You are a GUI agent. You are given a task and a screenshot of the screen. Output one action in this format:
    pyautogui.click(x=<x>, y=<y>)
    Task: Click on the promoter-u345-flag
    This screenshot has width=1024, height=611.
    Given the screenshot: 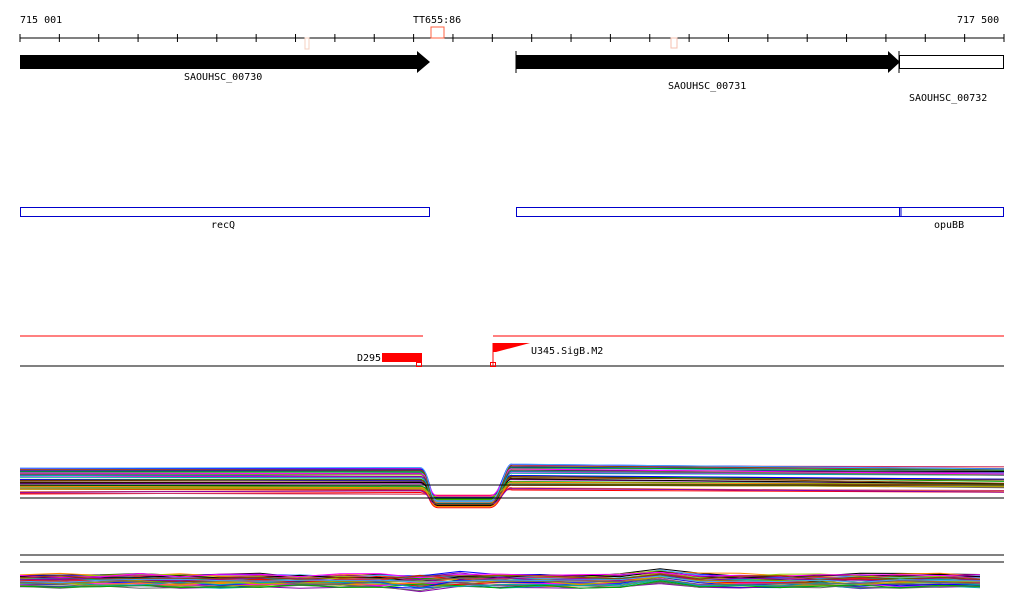 What is the action you would take?
    pyautogui.click(x=511, y=347)
    